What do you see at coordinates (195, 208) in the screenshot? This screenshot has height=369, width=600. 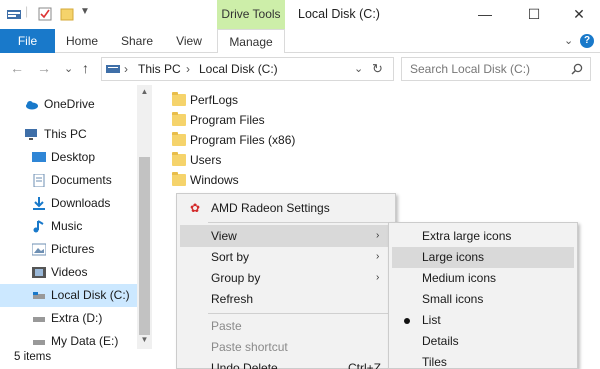 I see `amd-radeon-icon: ✿` at bounding box center [195, 208].